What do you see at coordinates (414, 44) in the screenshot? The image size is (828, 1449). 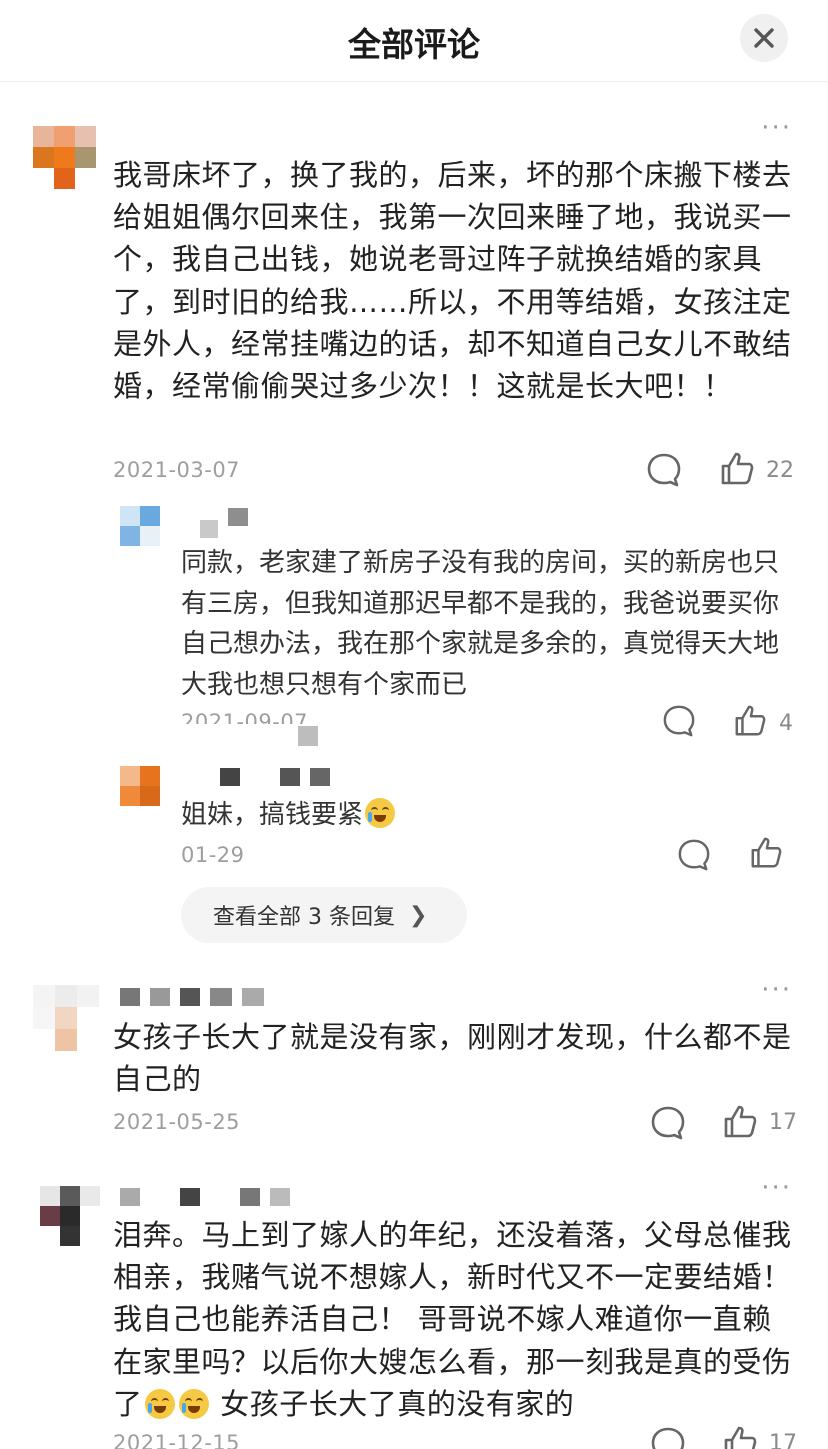 I see `page-title: 全部评论` at bounding box center [414, 44].